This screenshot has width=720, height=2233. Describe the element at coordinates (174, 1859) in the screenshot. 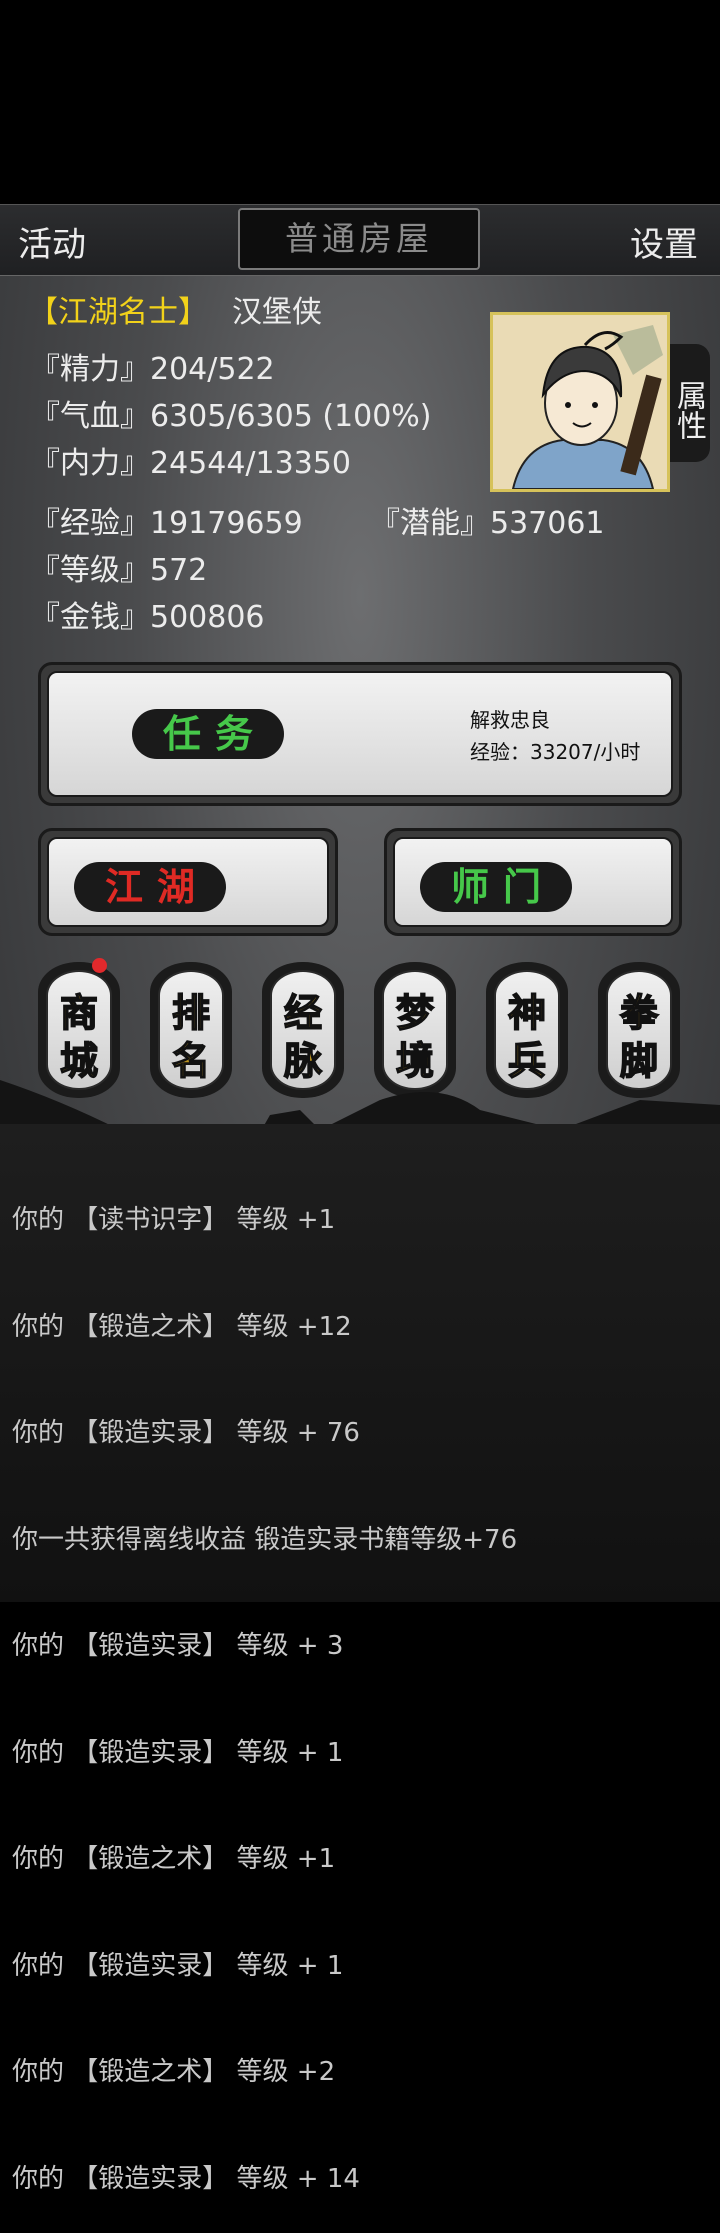

I see `log-line: 你的 【锻造之术】 等级 +1` at that location.